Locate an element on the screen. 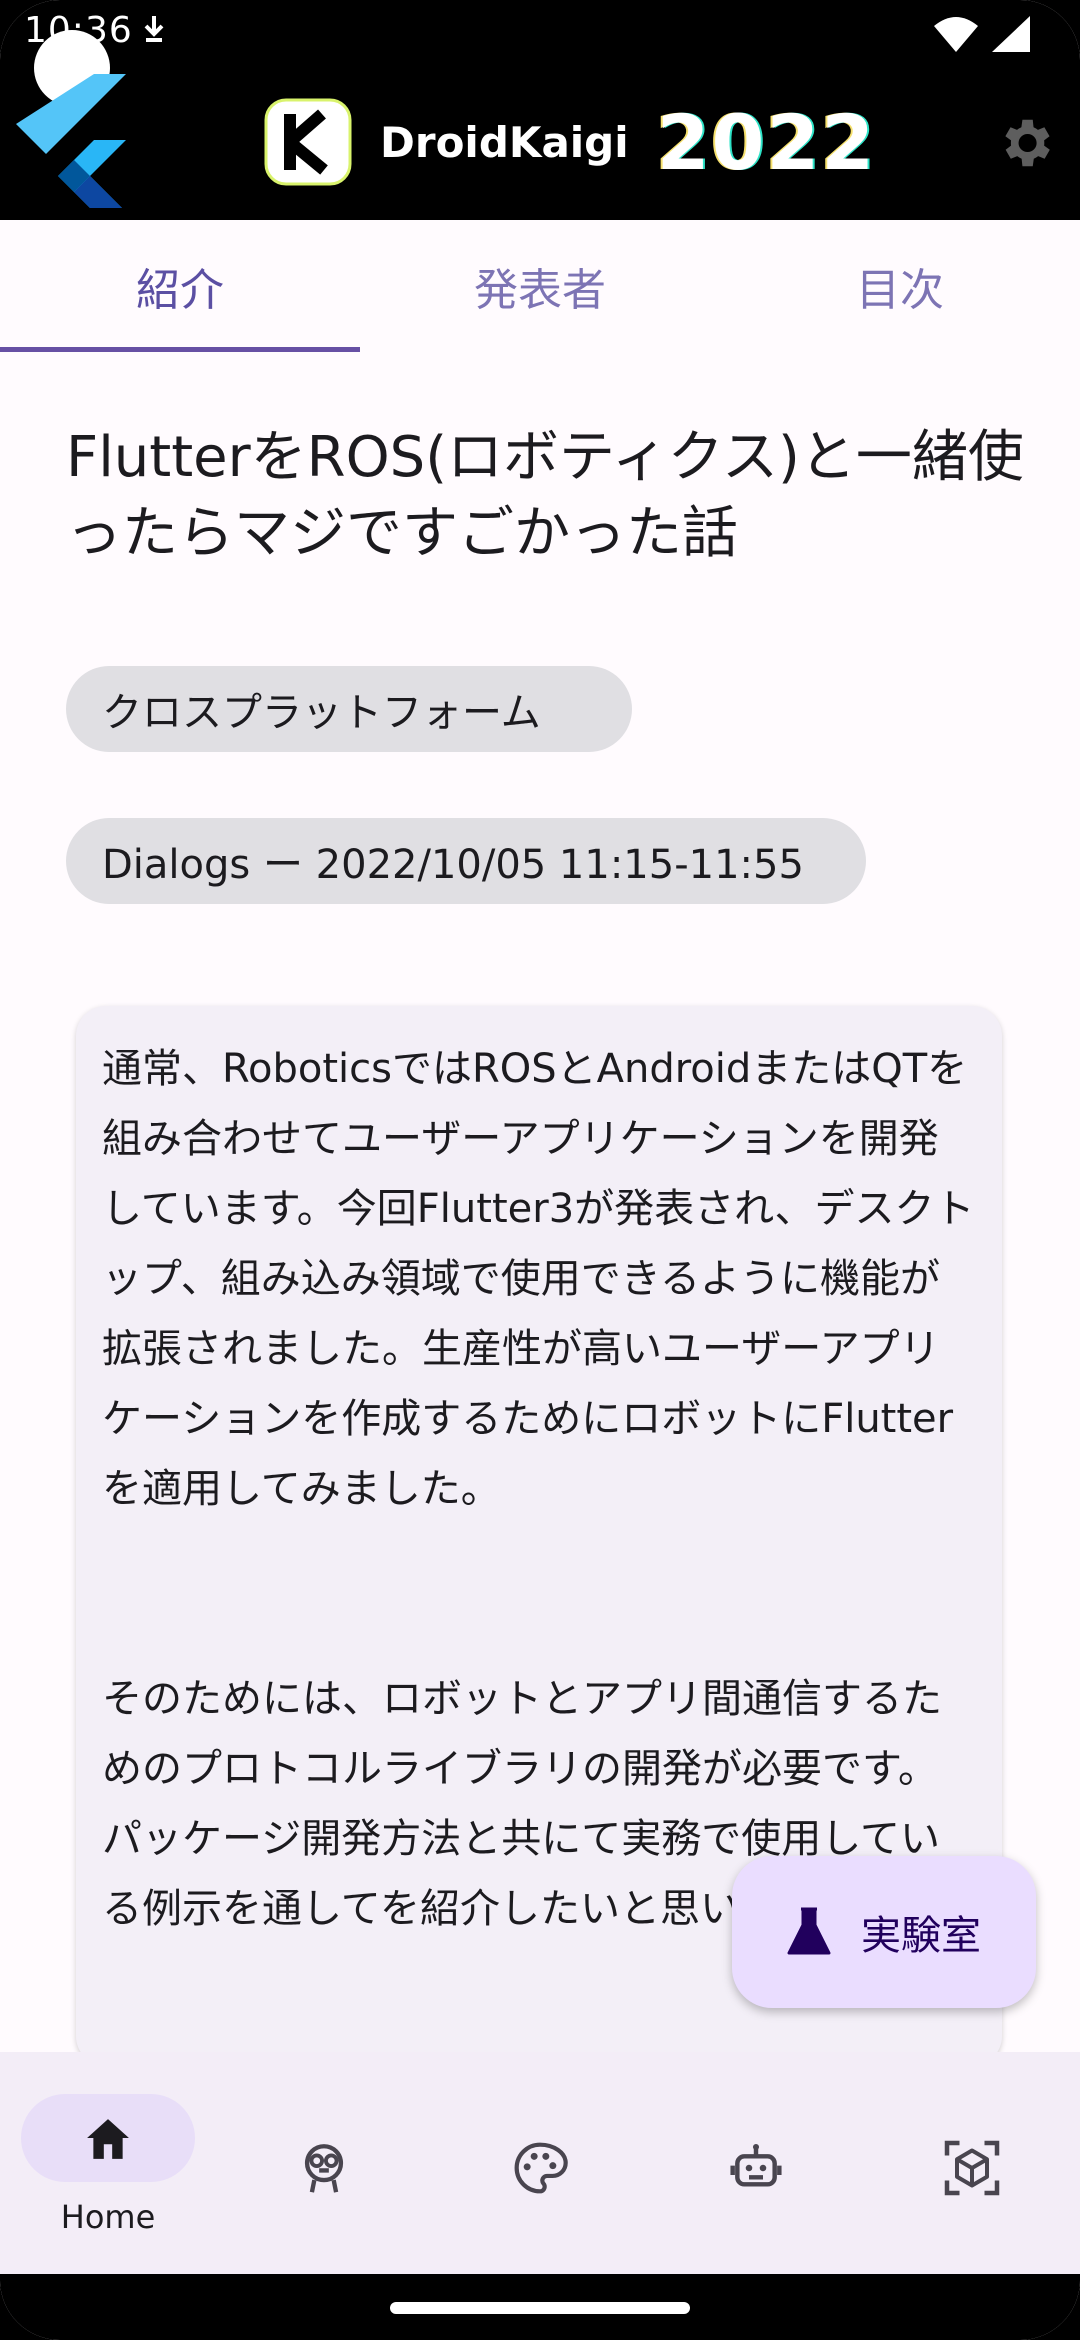 The image size is (1080, 2340). nav-mascot is located at coordinates (324, 2163).